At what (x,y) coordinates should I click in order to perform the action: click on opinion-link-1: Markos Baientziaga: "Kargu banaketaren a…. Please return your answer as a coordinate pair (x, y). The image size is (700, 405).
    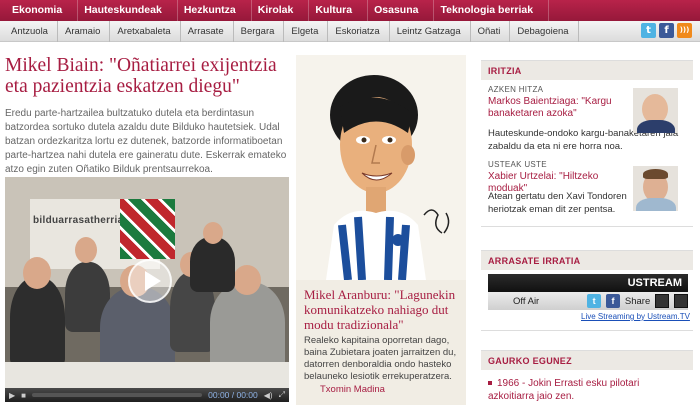
    Looking at the image, I should click on (555, 108).